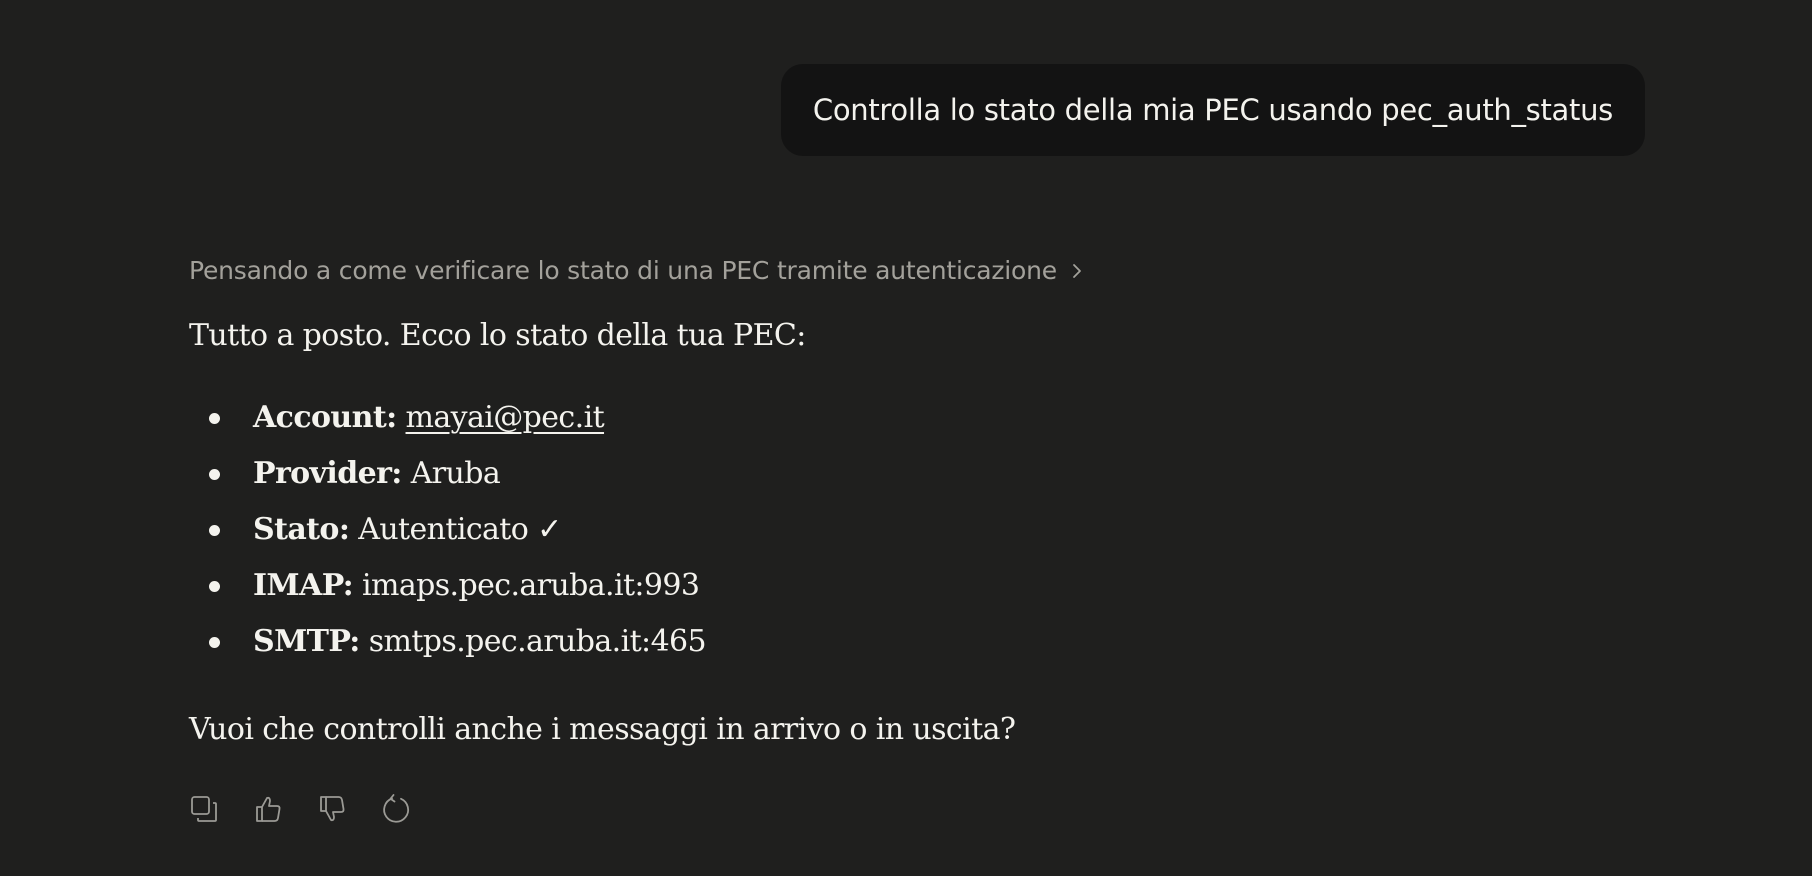 This screenshot has height=876, width=1812. I want to click on smtp-value: smtps.pec.aruba.it:465, so click(537, 641).